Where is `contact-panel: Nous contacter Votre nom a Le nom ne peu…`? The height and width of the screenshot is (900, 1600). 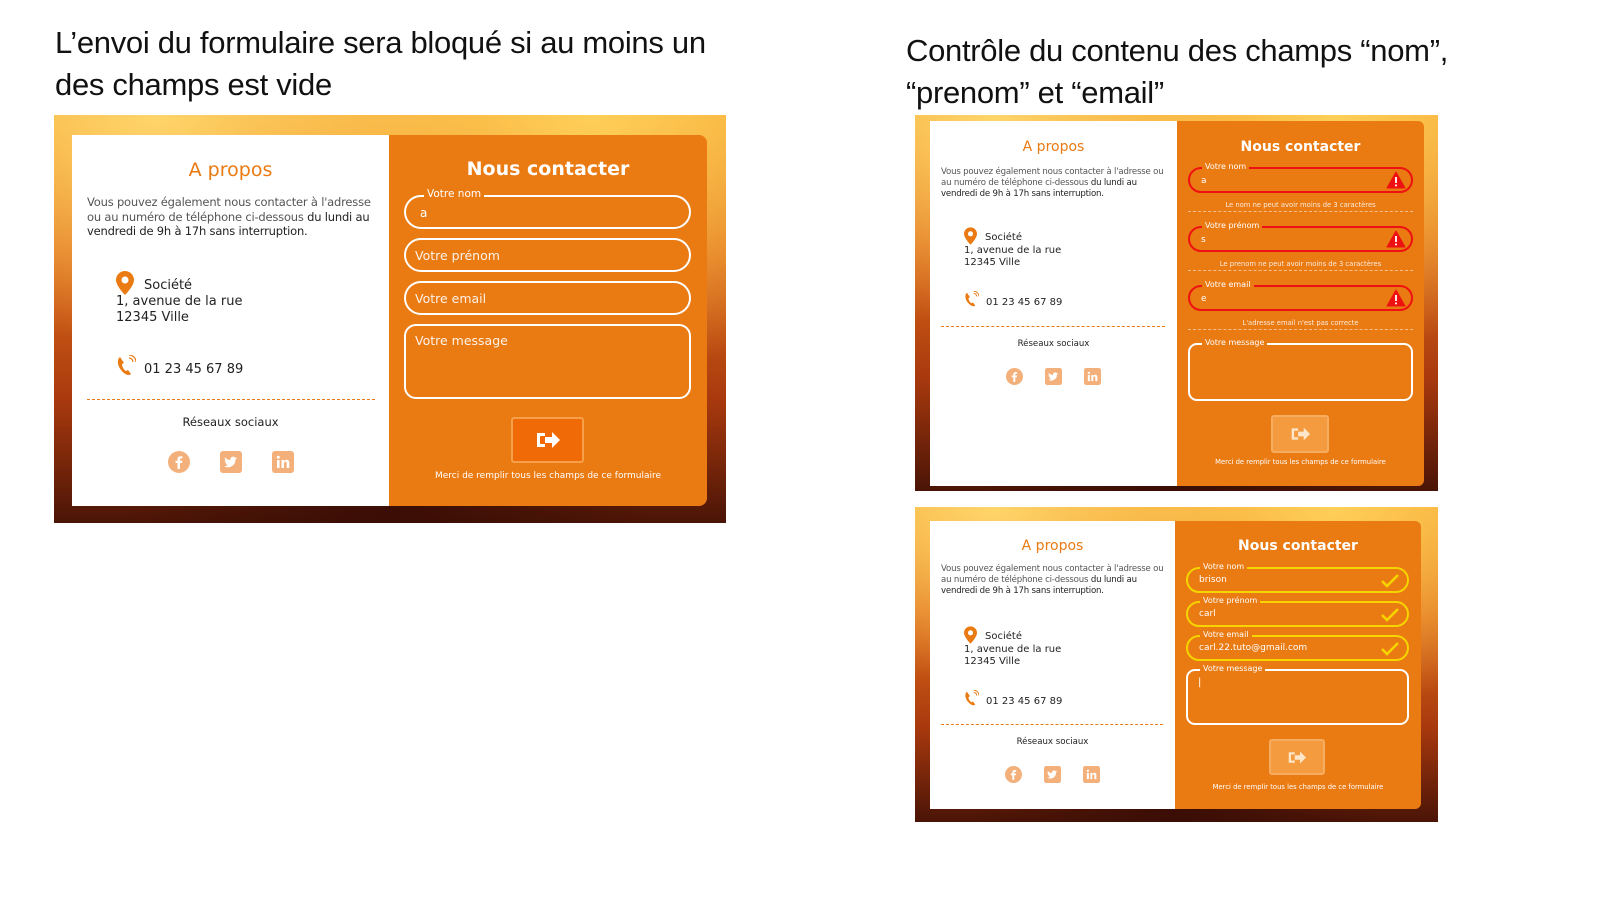
contact-panel: Nous contacter Votre nom a Le nom ne peu… is located at coordinates (1300, 303).